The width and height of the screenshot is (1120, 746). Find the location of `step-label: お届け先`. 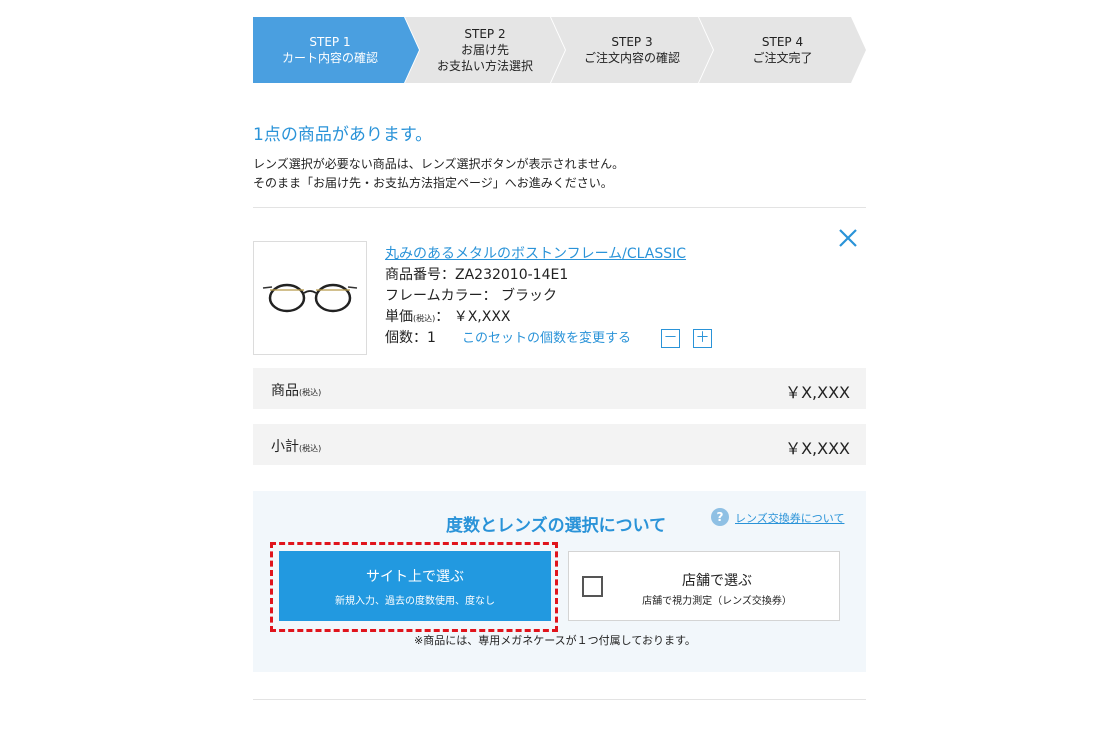

step-label: お届け先 is located at coordinates (484, 50).